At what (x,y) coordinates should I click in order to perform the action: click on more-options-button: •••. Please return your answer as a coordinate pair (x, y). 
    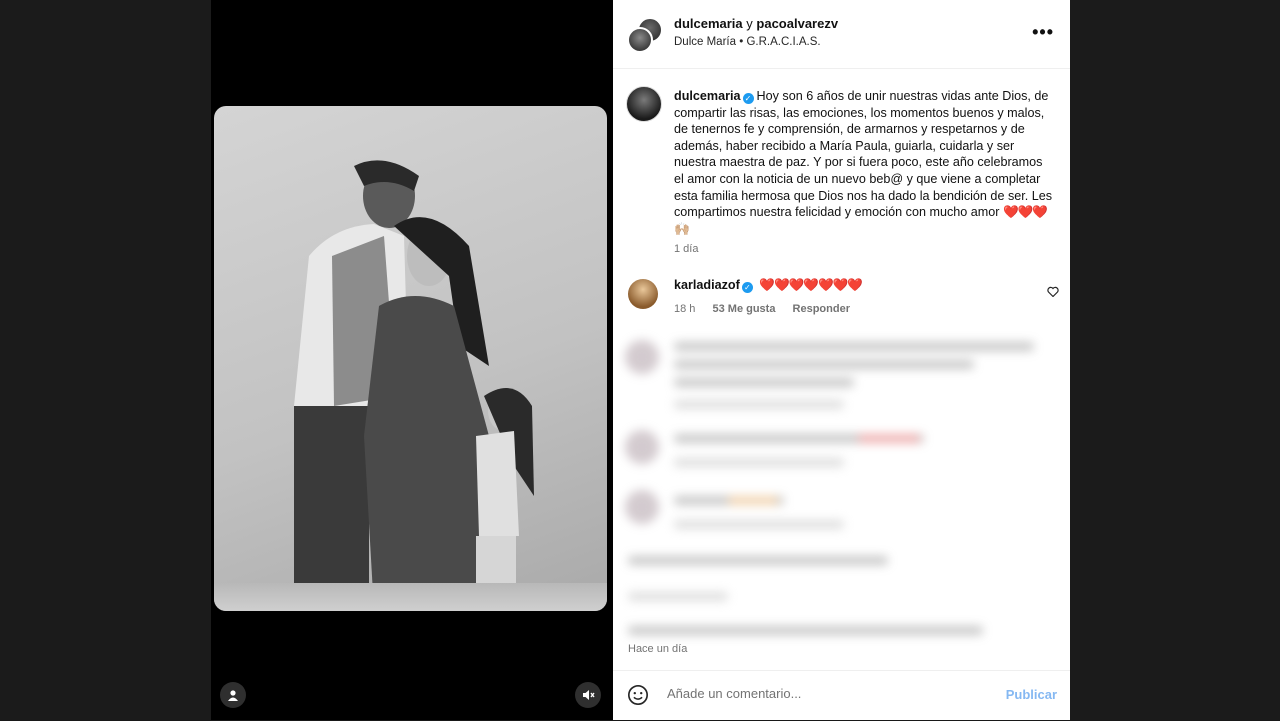
    Looking at the image, I should click on (1043, 32).